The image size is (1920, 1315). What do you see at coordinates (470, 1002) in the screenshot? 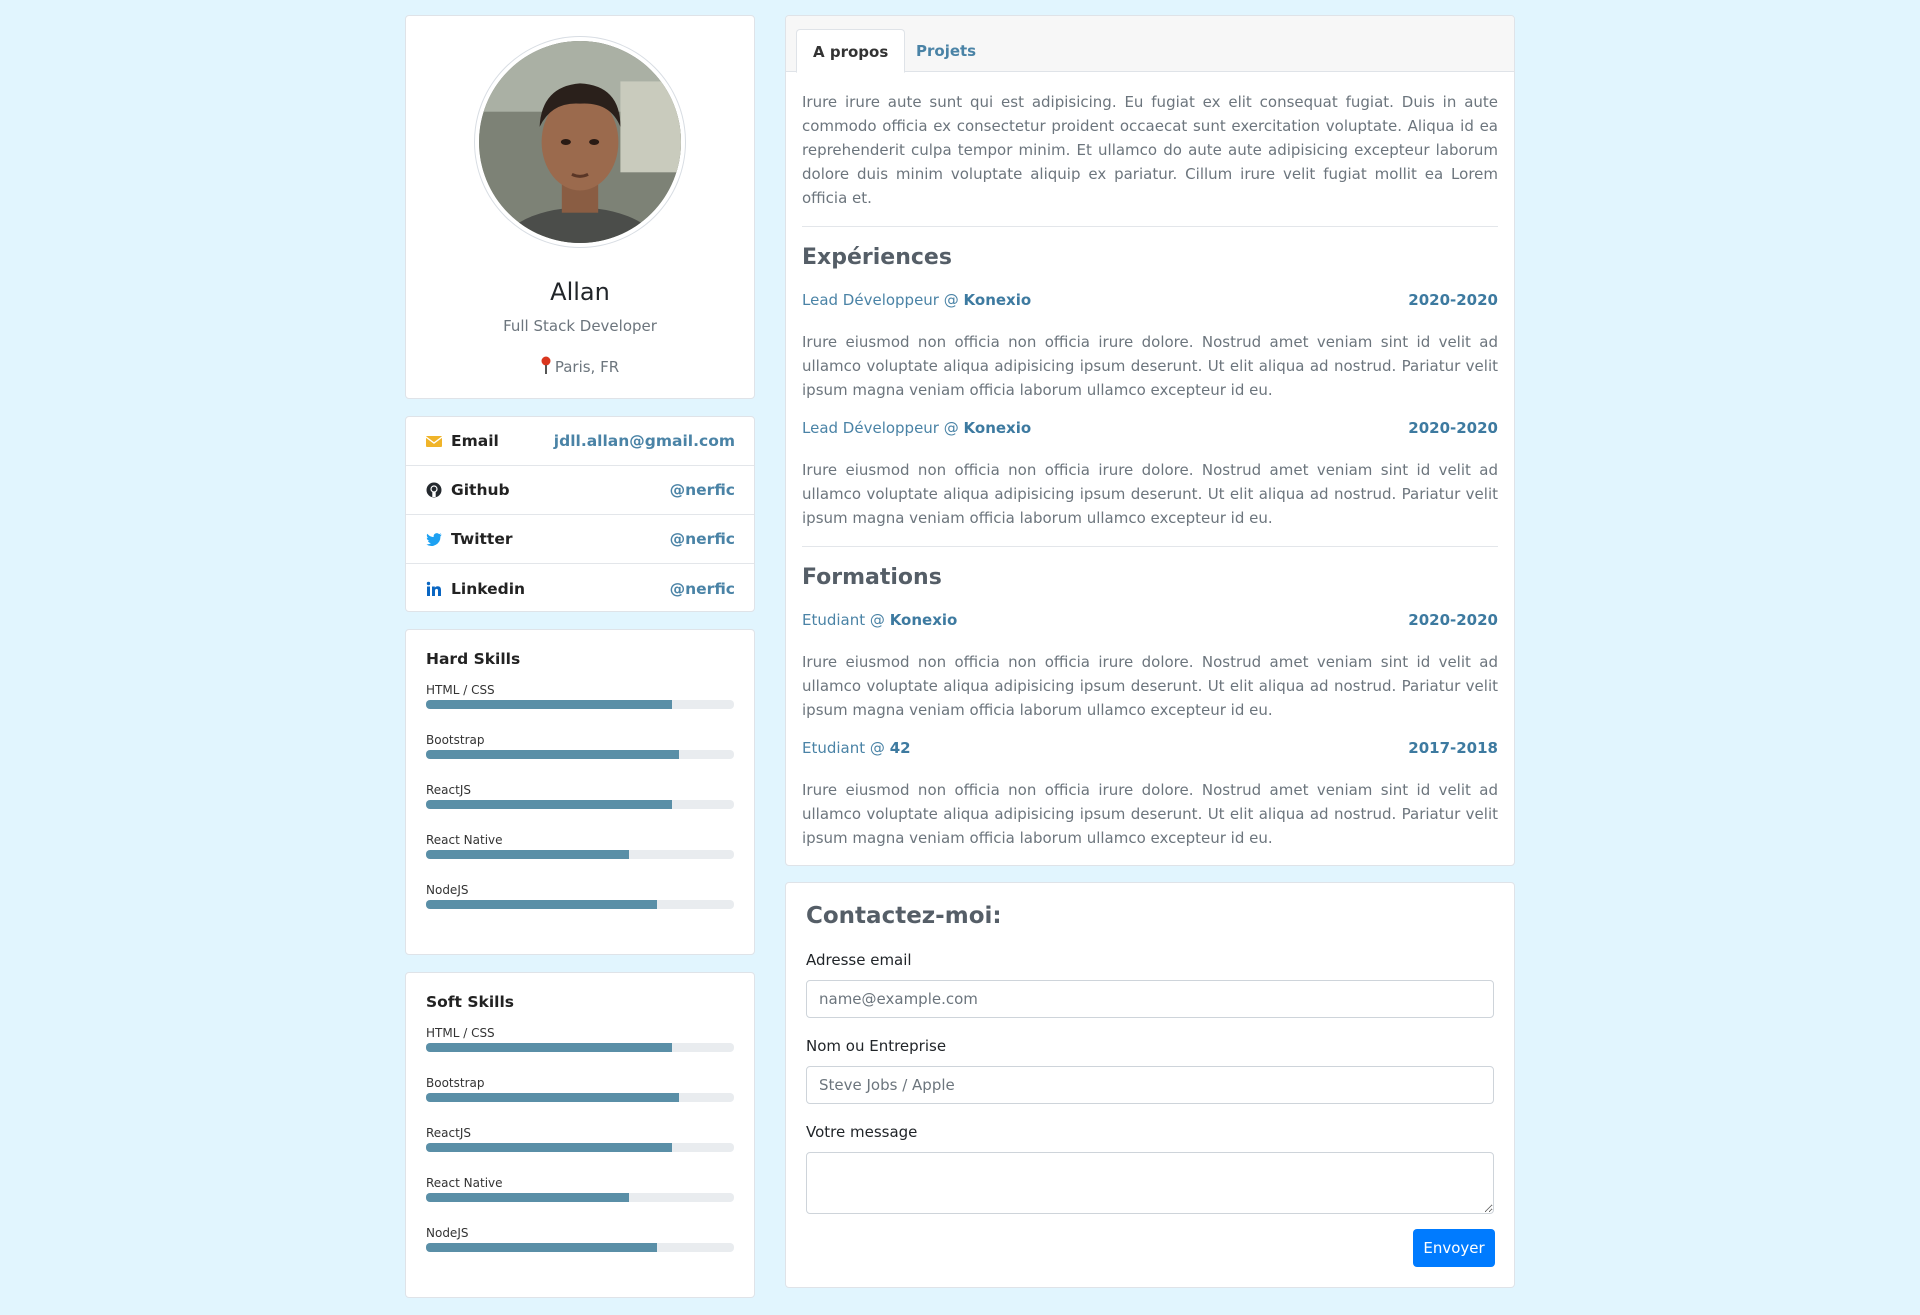
I see `soft-skills-title: Soft Skills` at bounding box center [470, 1002].